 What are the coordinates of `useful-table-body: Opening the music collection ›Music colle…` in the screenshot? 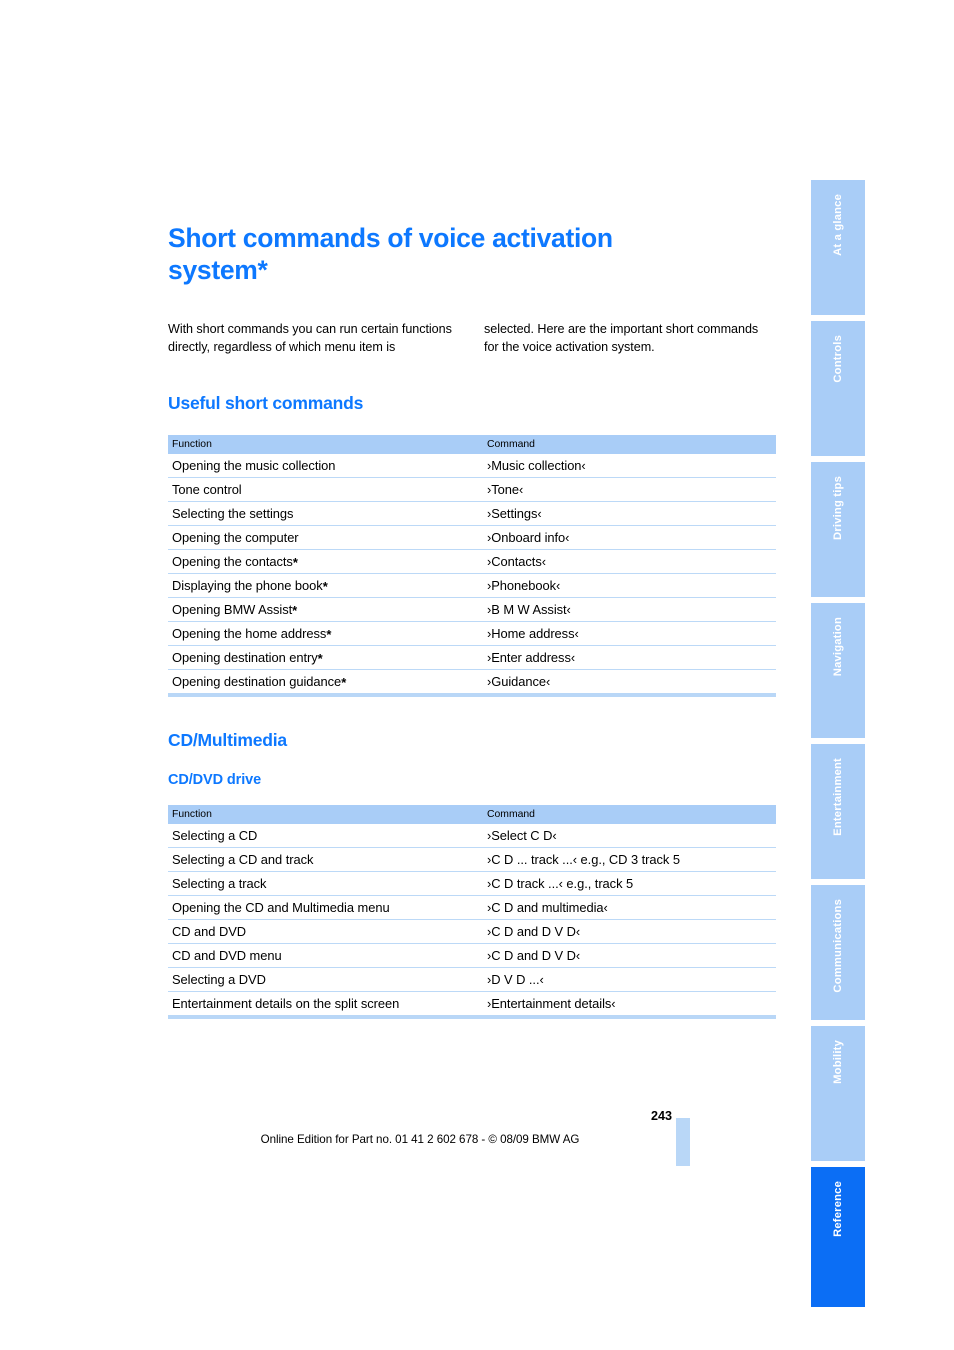 It's located at (472, 573).